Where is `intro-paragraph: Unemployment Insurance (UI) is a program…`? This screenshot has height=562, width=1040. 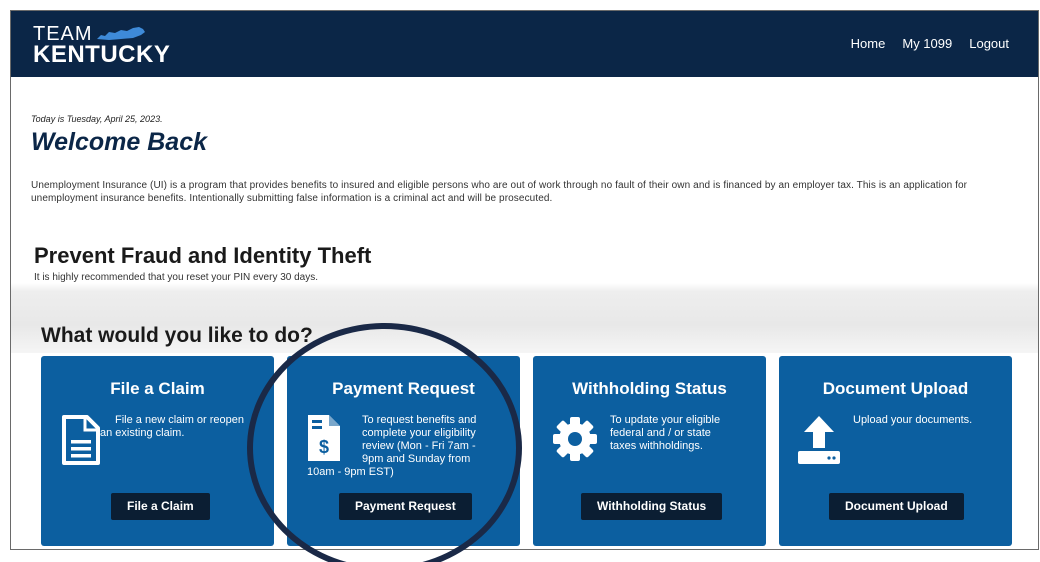 intro-paragraph: Unemployment Insurance (UI) is a program… is located at coordinates (499, 192).